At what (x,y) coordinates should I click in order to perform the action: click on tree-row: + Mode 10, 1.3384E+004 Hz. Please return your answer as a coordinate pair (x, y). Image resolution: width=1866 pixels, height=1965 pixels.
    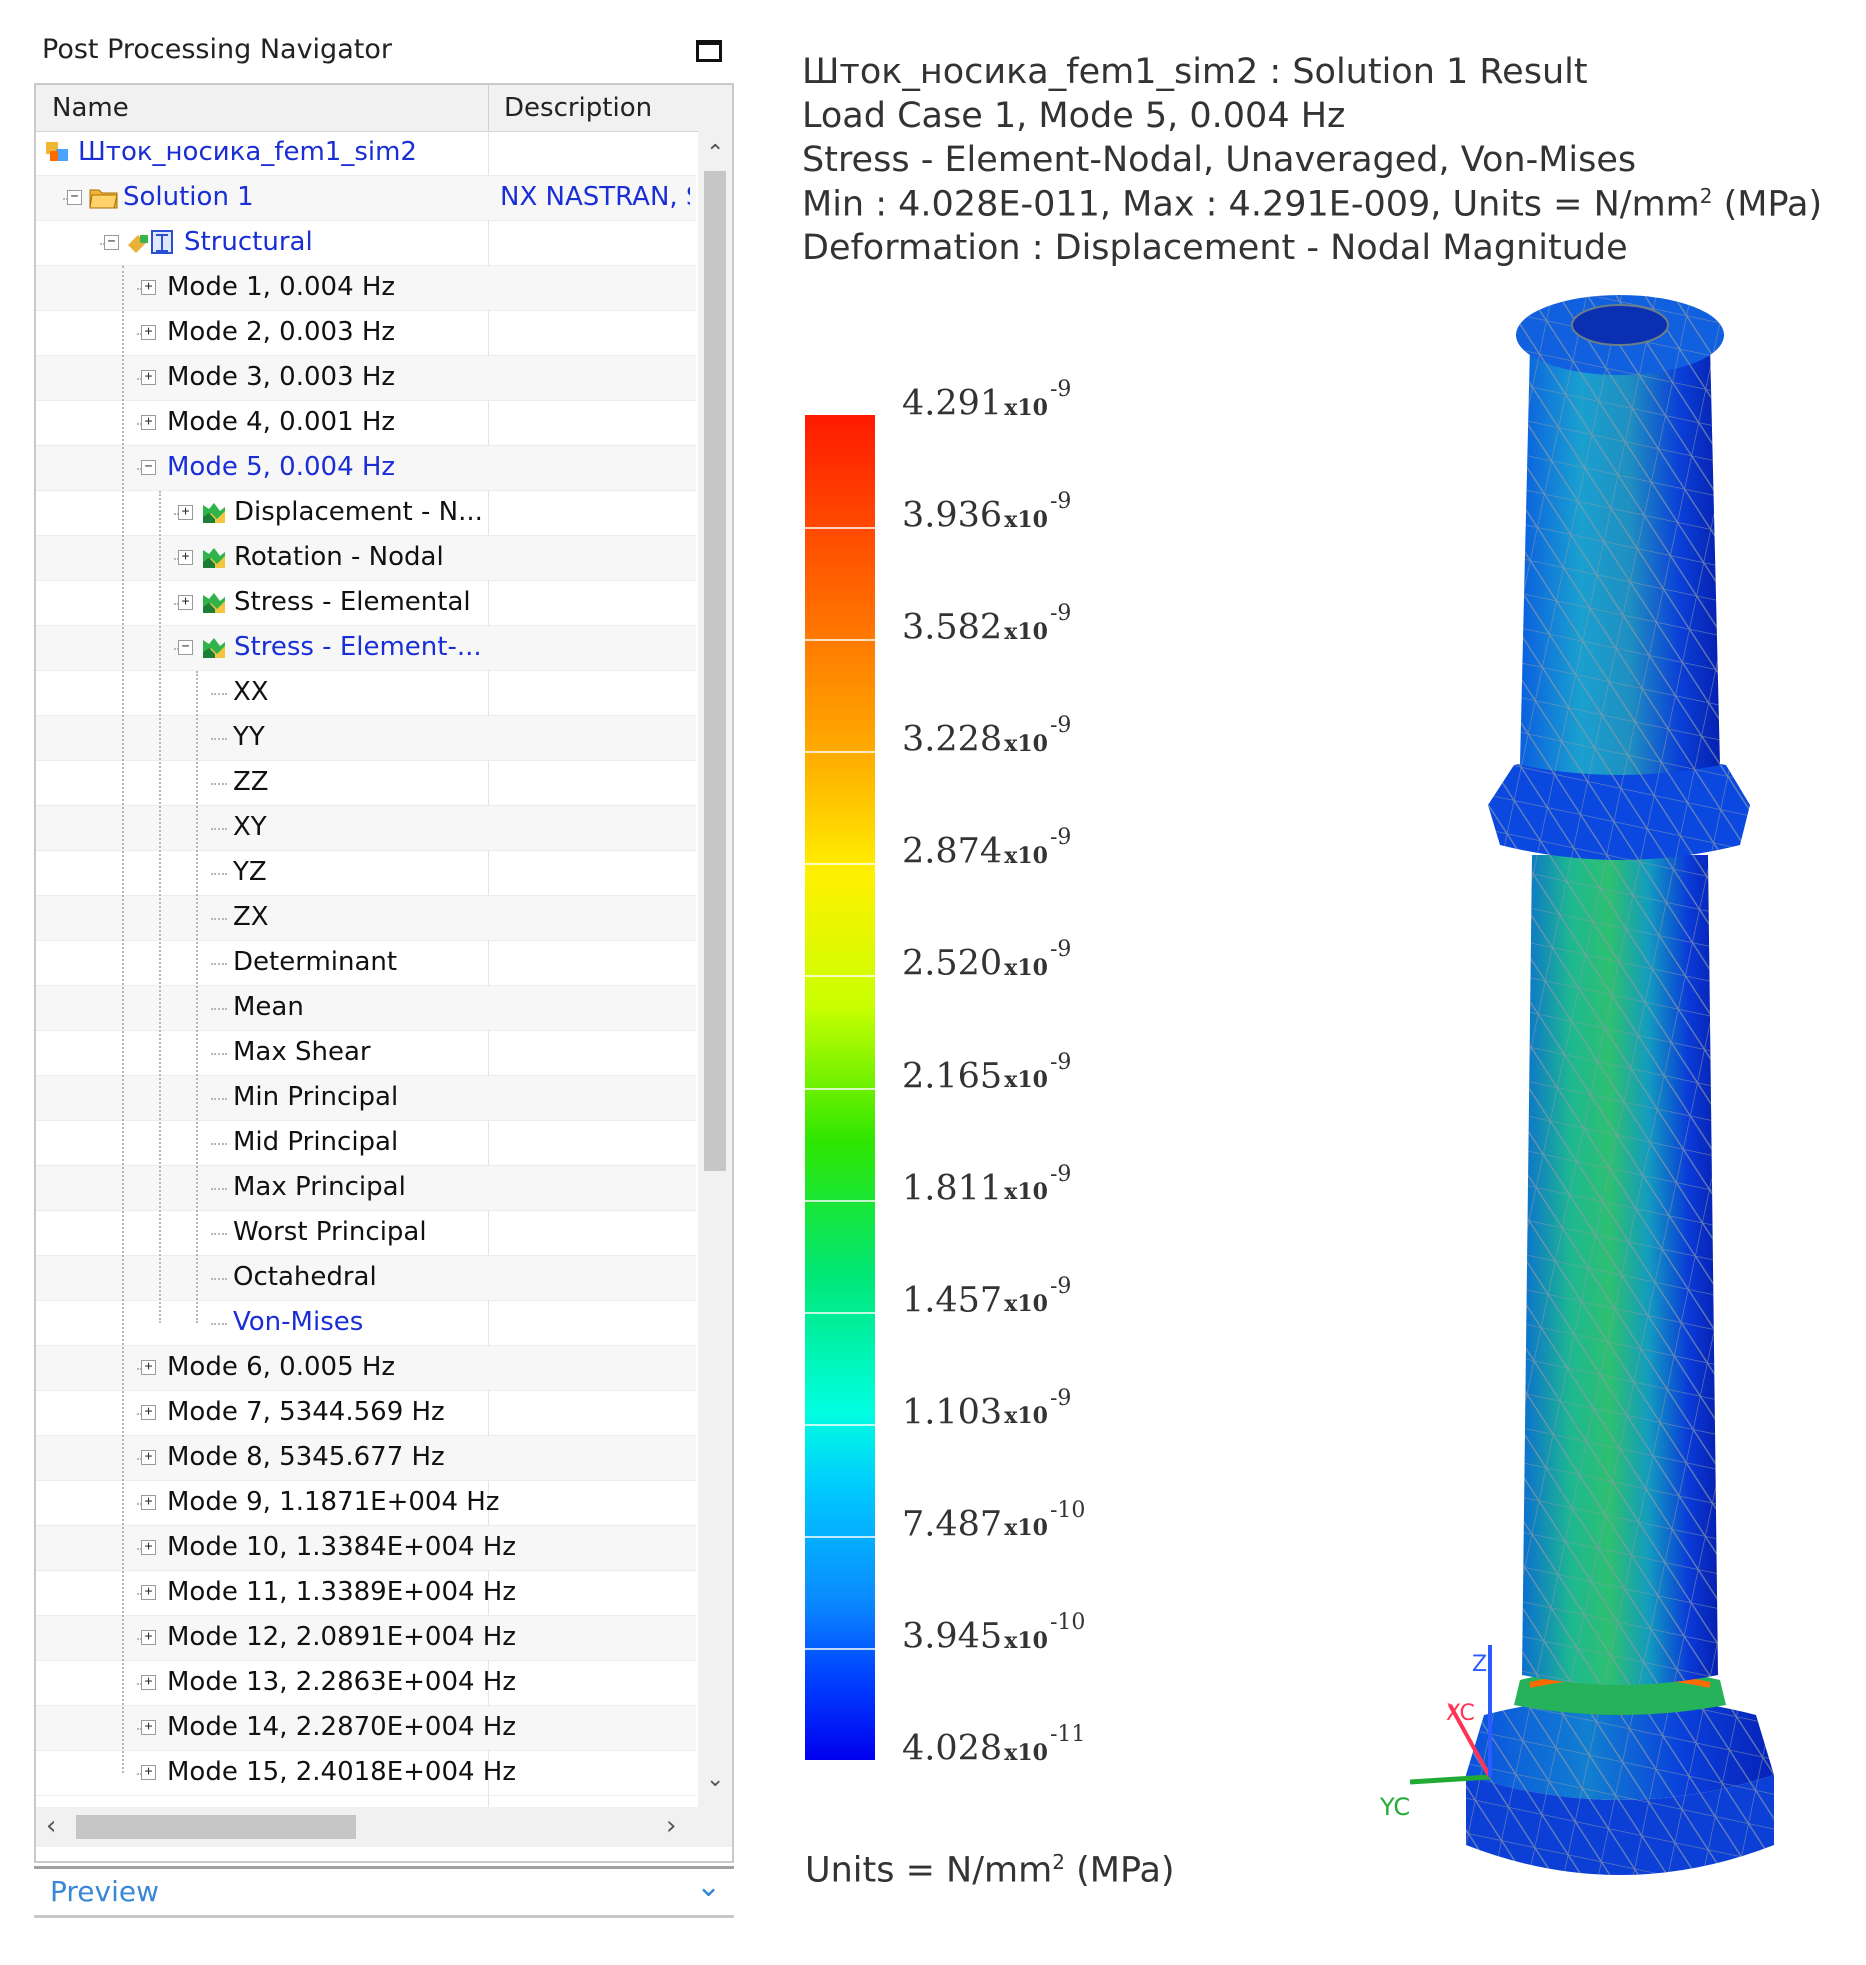
    Looking at the image, I should click on (366, 1548).